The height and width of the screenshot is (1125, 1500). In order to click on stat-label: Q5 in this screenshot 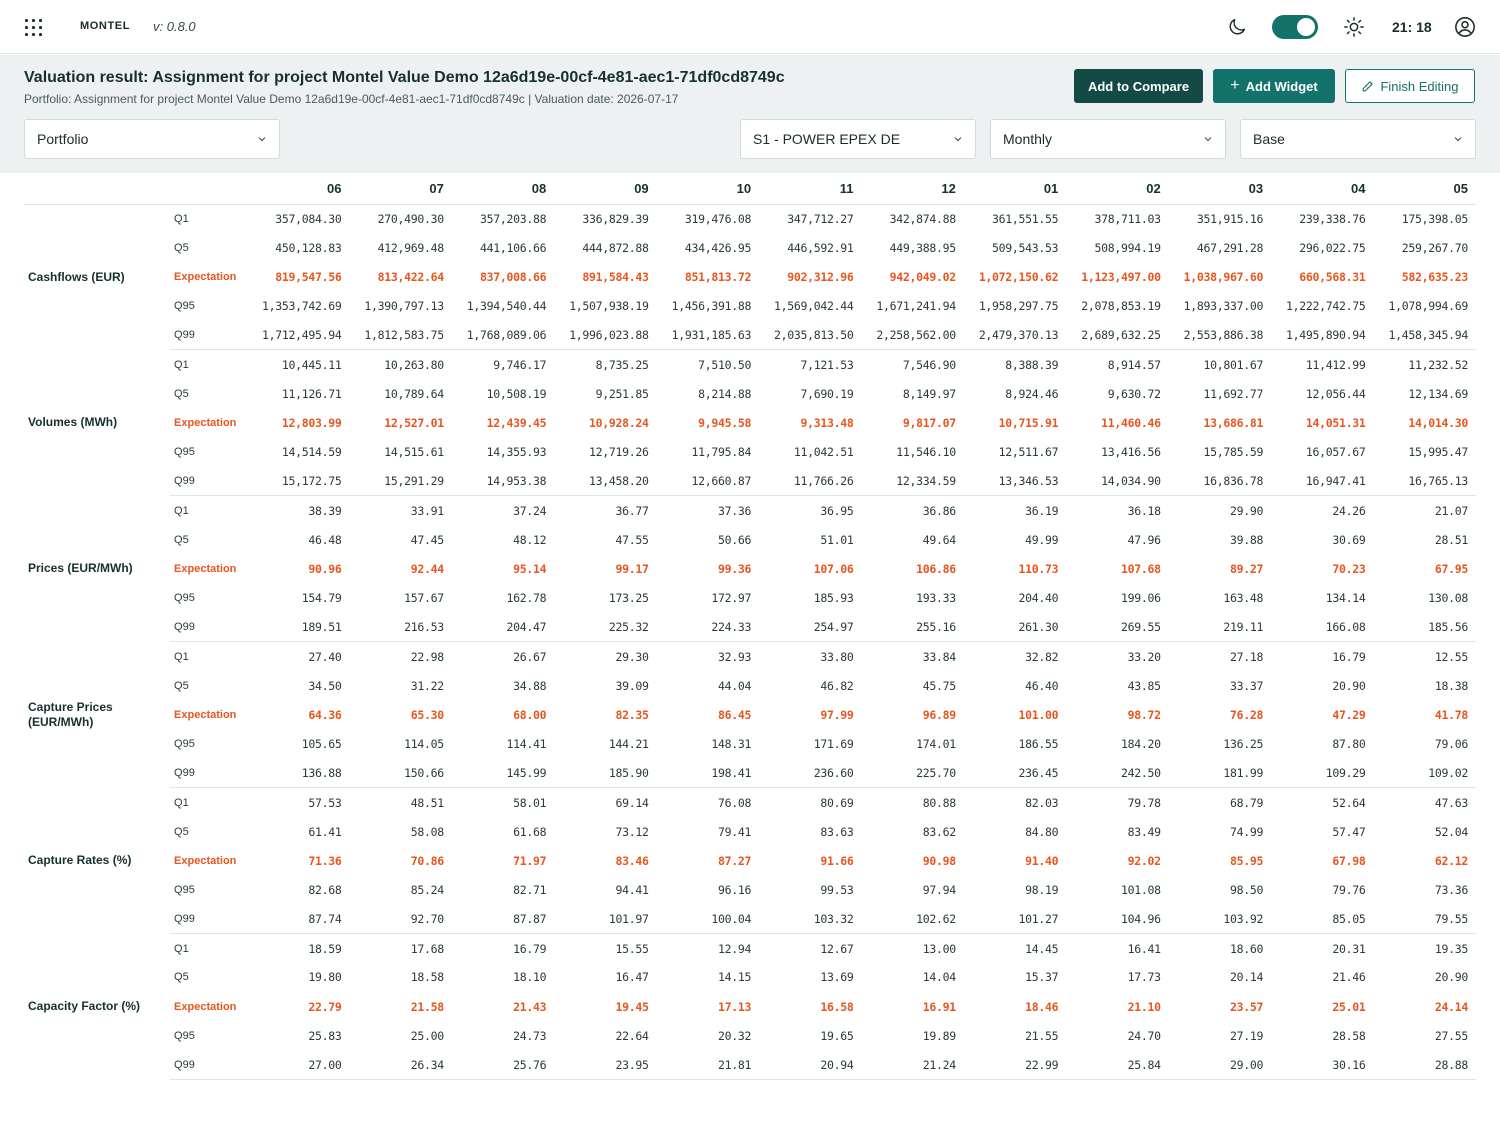, I will do `click(181, 977)`.